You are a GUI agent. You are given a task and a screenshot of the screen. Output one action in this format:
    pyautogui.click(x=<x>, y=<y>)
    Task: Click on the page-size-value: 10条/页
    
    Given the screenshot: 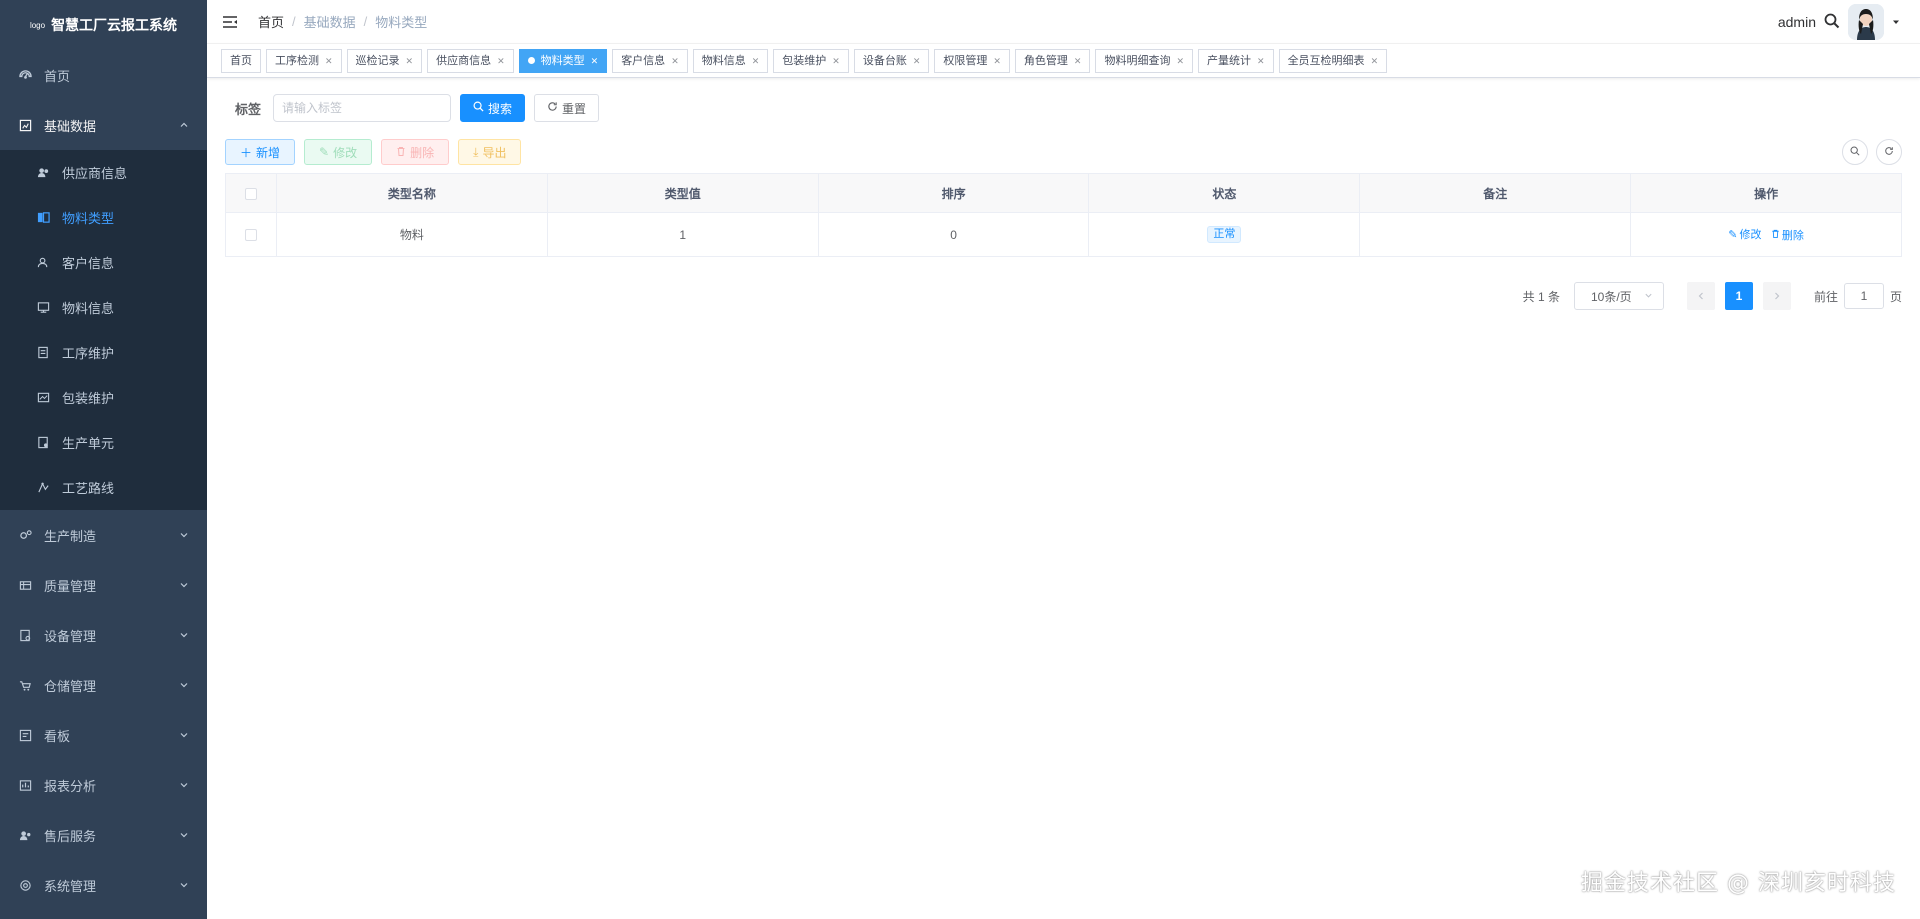 What is the action you would take?
    pyautogui.click(x=1611, y=296)
    